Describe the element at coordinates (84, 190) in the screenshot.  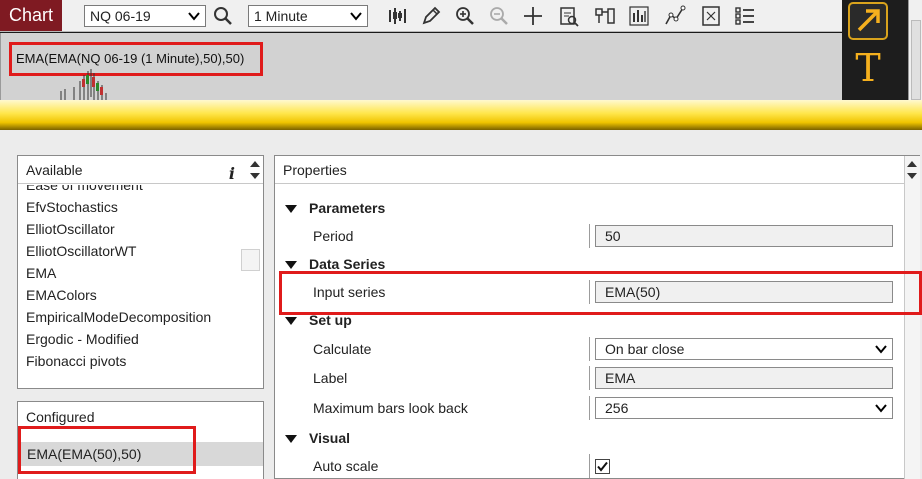
I see `list-item: Ease of movement` at that location.